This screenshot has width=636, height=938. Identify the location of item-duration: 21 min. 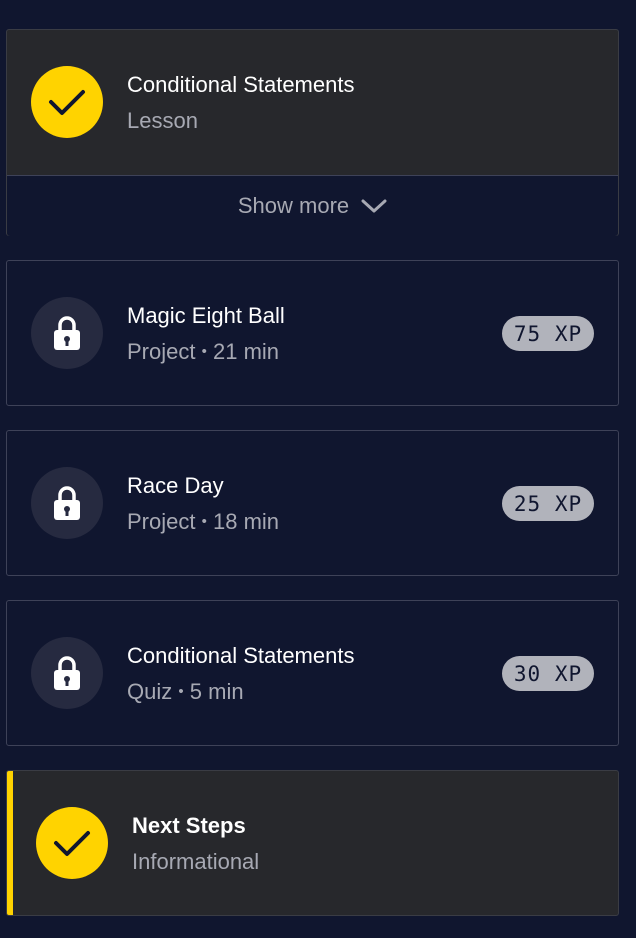
(246, 351).